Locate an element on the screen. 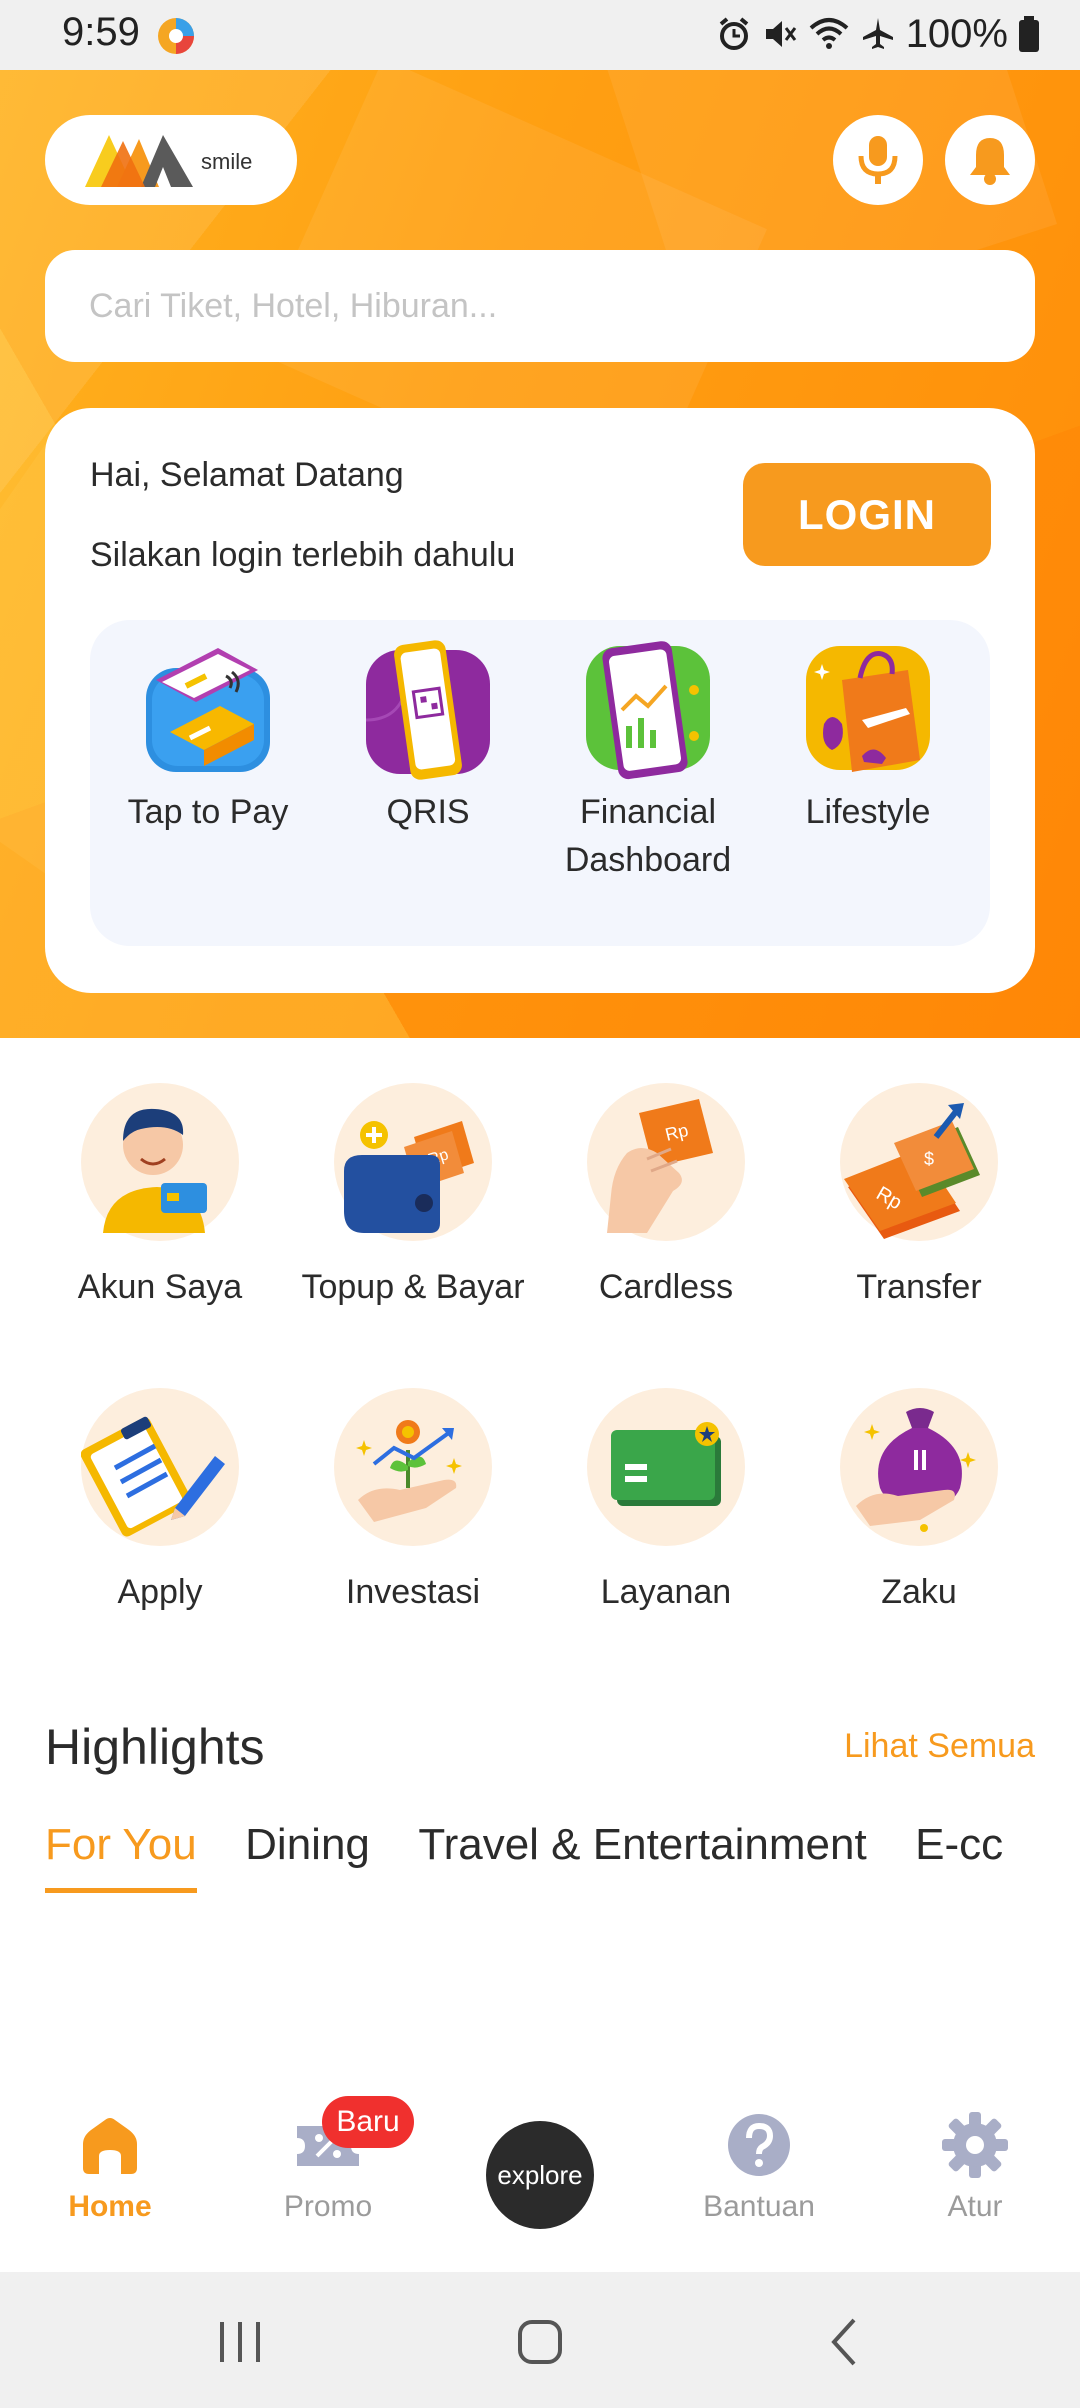  search-bar is located at coordinates (540, 306).